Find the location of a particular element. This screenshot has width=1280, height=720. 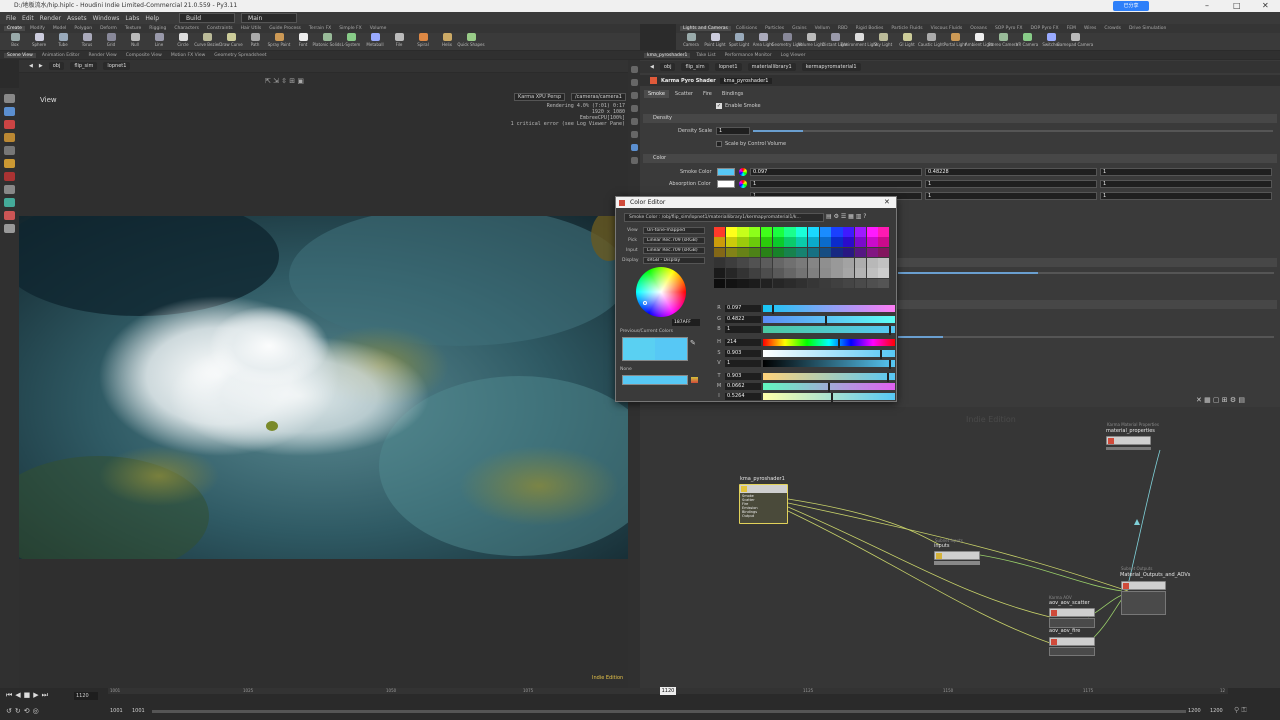

shelf-tool: Torus is located at coordinates (87, 40).